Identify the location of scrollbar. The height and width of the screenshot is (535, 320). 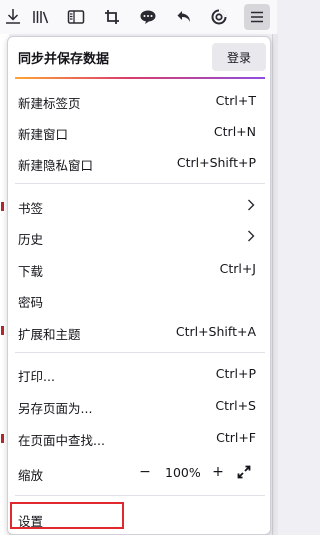
(275, 284).